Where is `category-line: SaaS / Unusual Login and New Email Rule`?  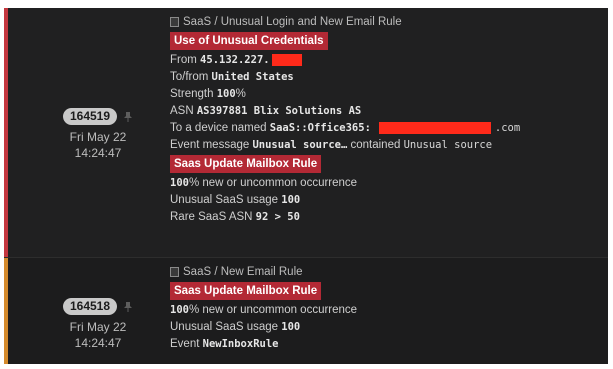 category-line: SaaS / Unusual Login and New Email Rule is located at coordinates (345, 22).